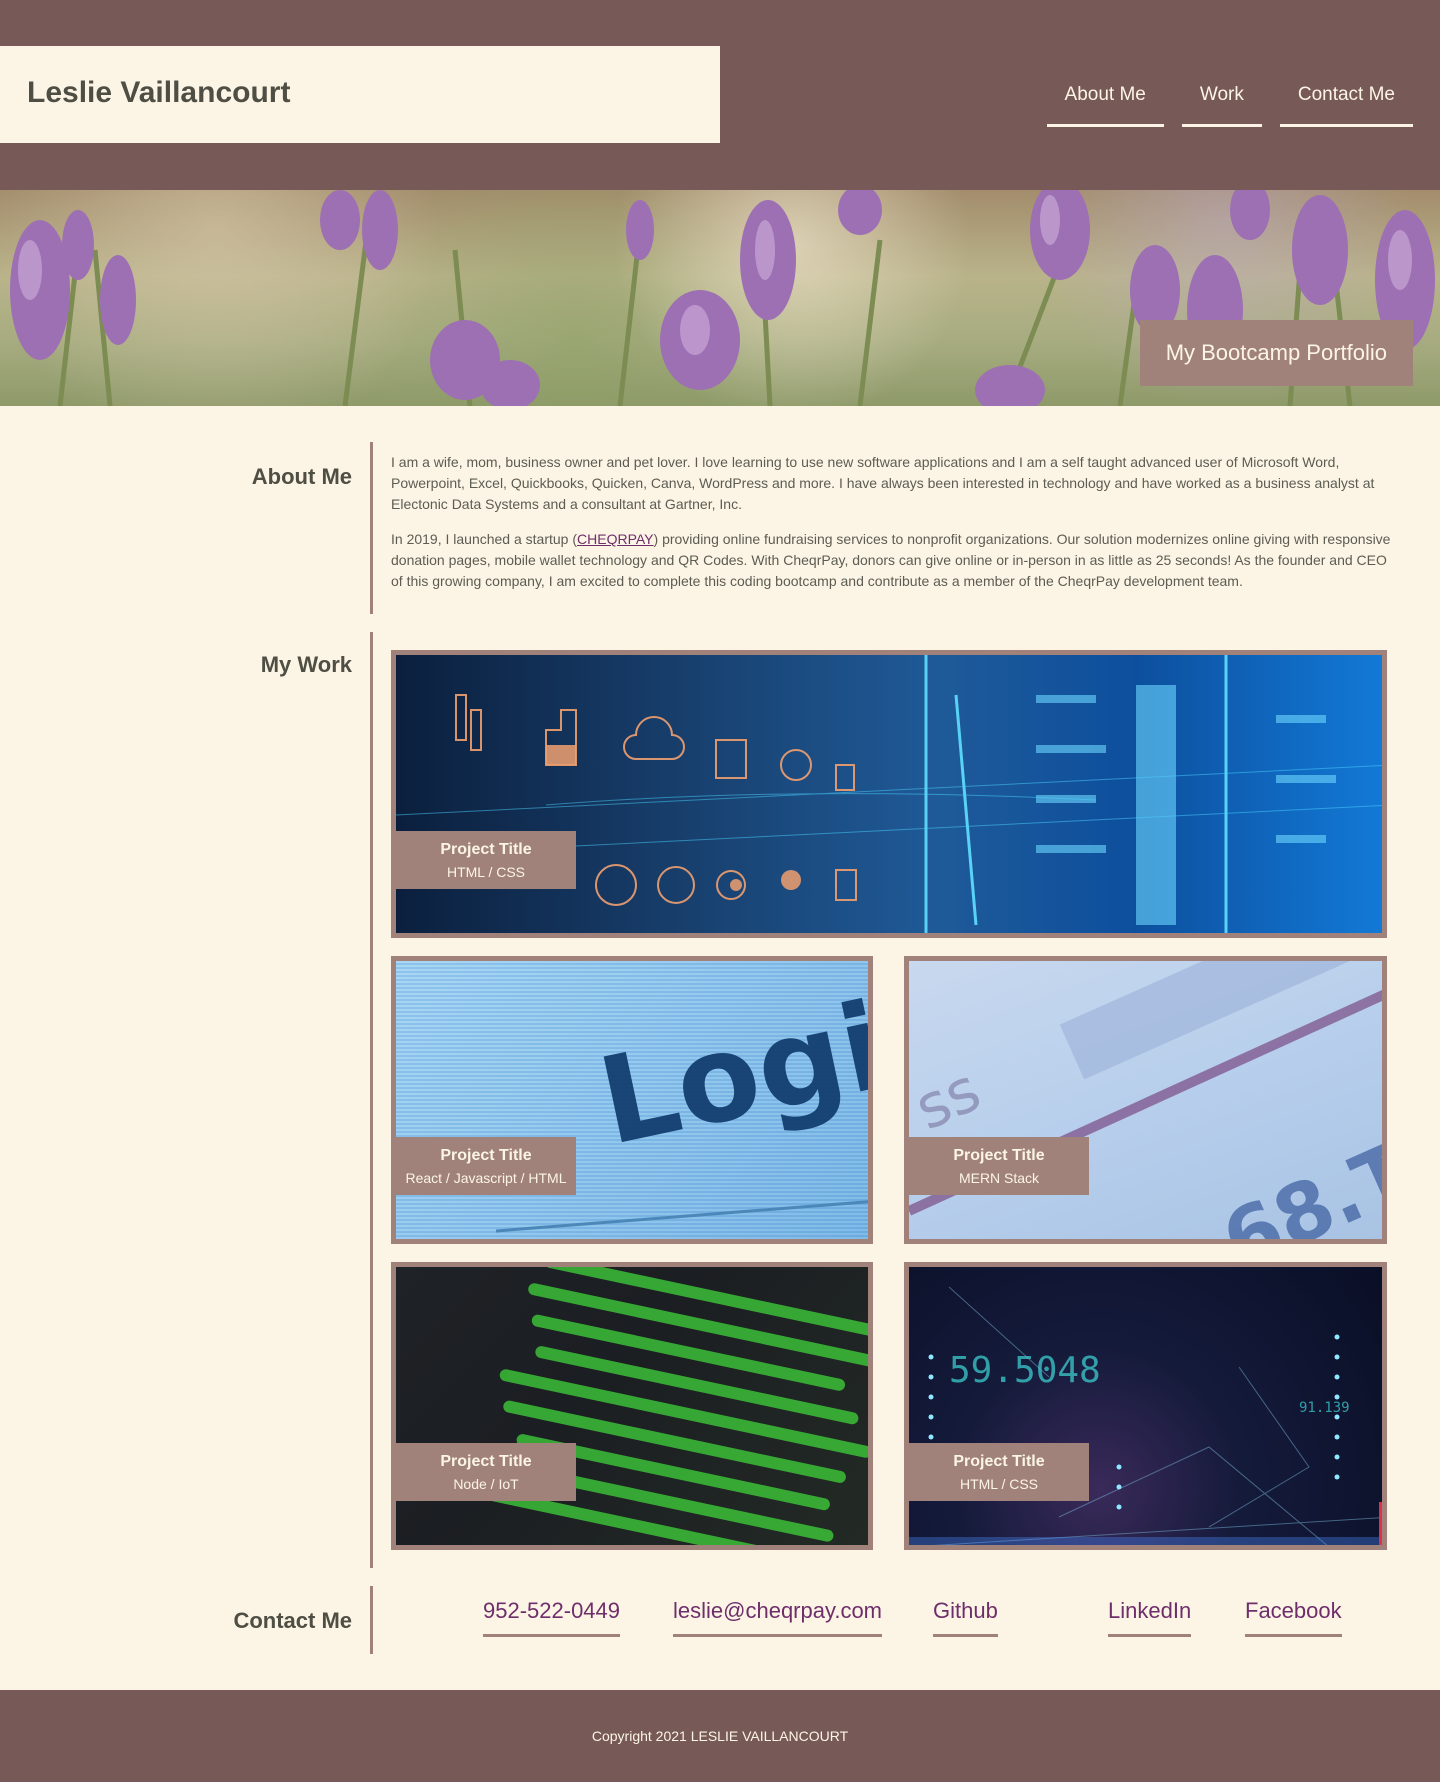 Image resolution: width=1440 pixels, height=1782 pixels. I want to click on project-caption-4: Project Title Node / IoT, so click(486, 1472).